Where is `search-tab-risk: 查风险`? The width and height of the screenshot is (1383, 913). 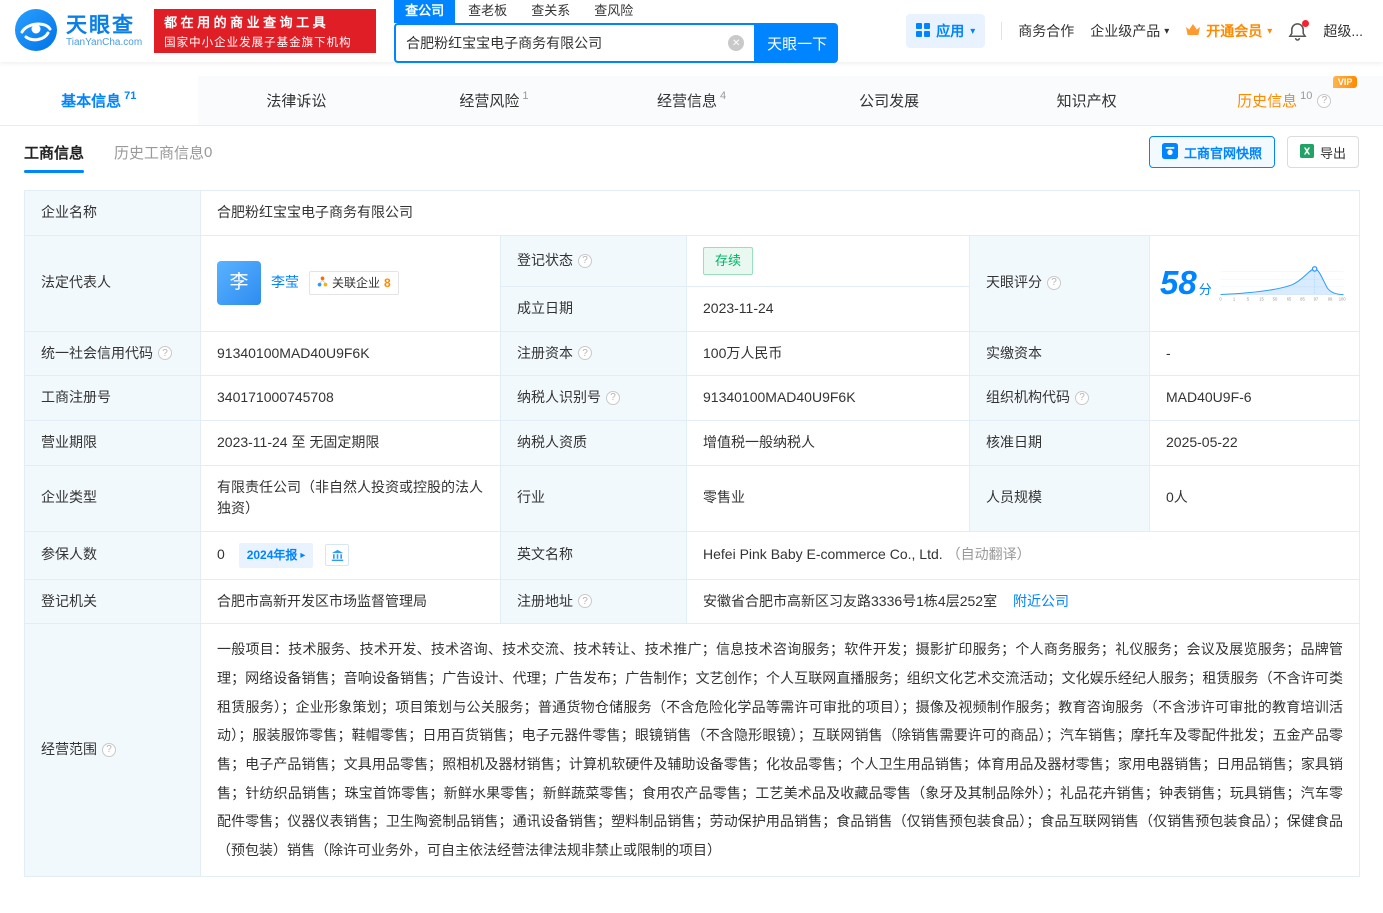 search-tab-risk: 查风险 is located at coordinates (613, 11).